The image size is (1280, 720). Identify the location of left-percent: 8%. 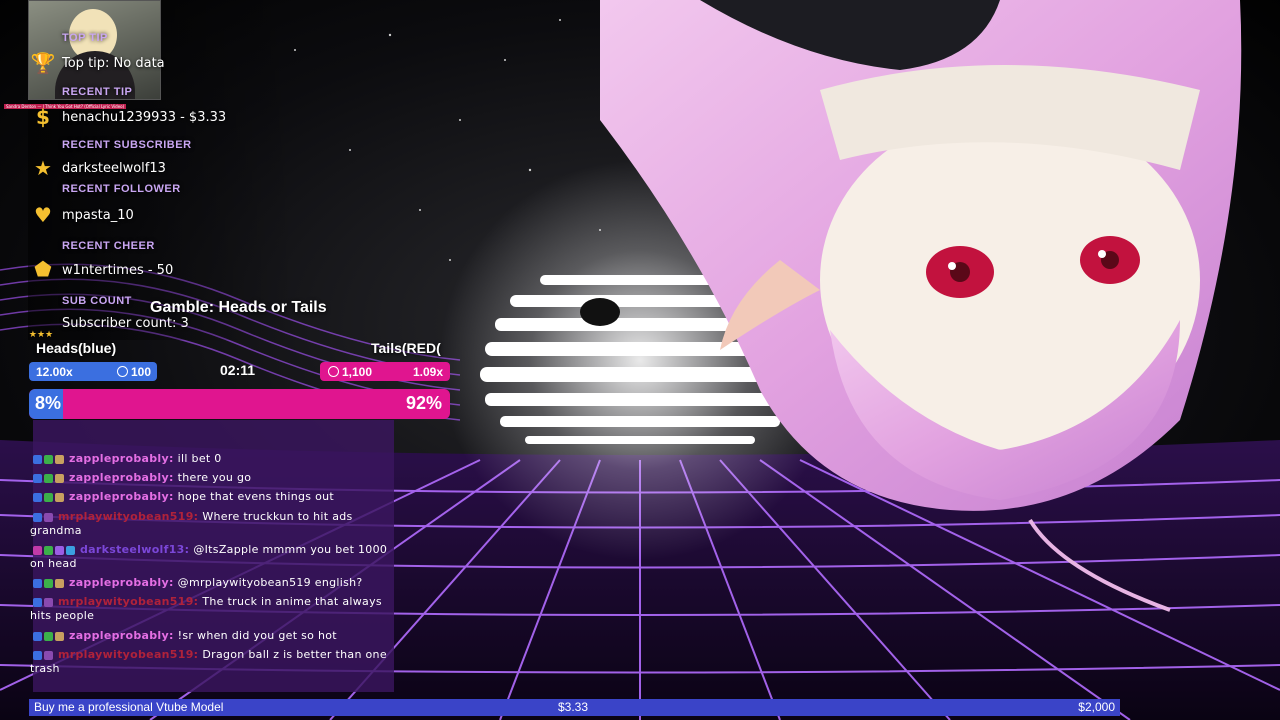
(48, 403).